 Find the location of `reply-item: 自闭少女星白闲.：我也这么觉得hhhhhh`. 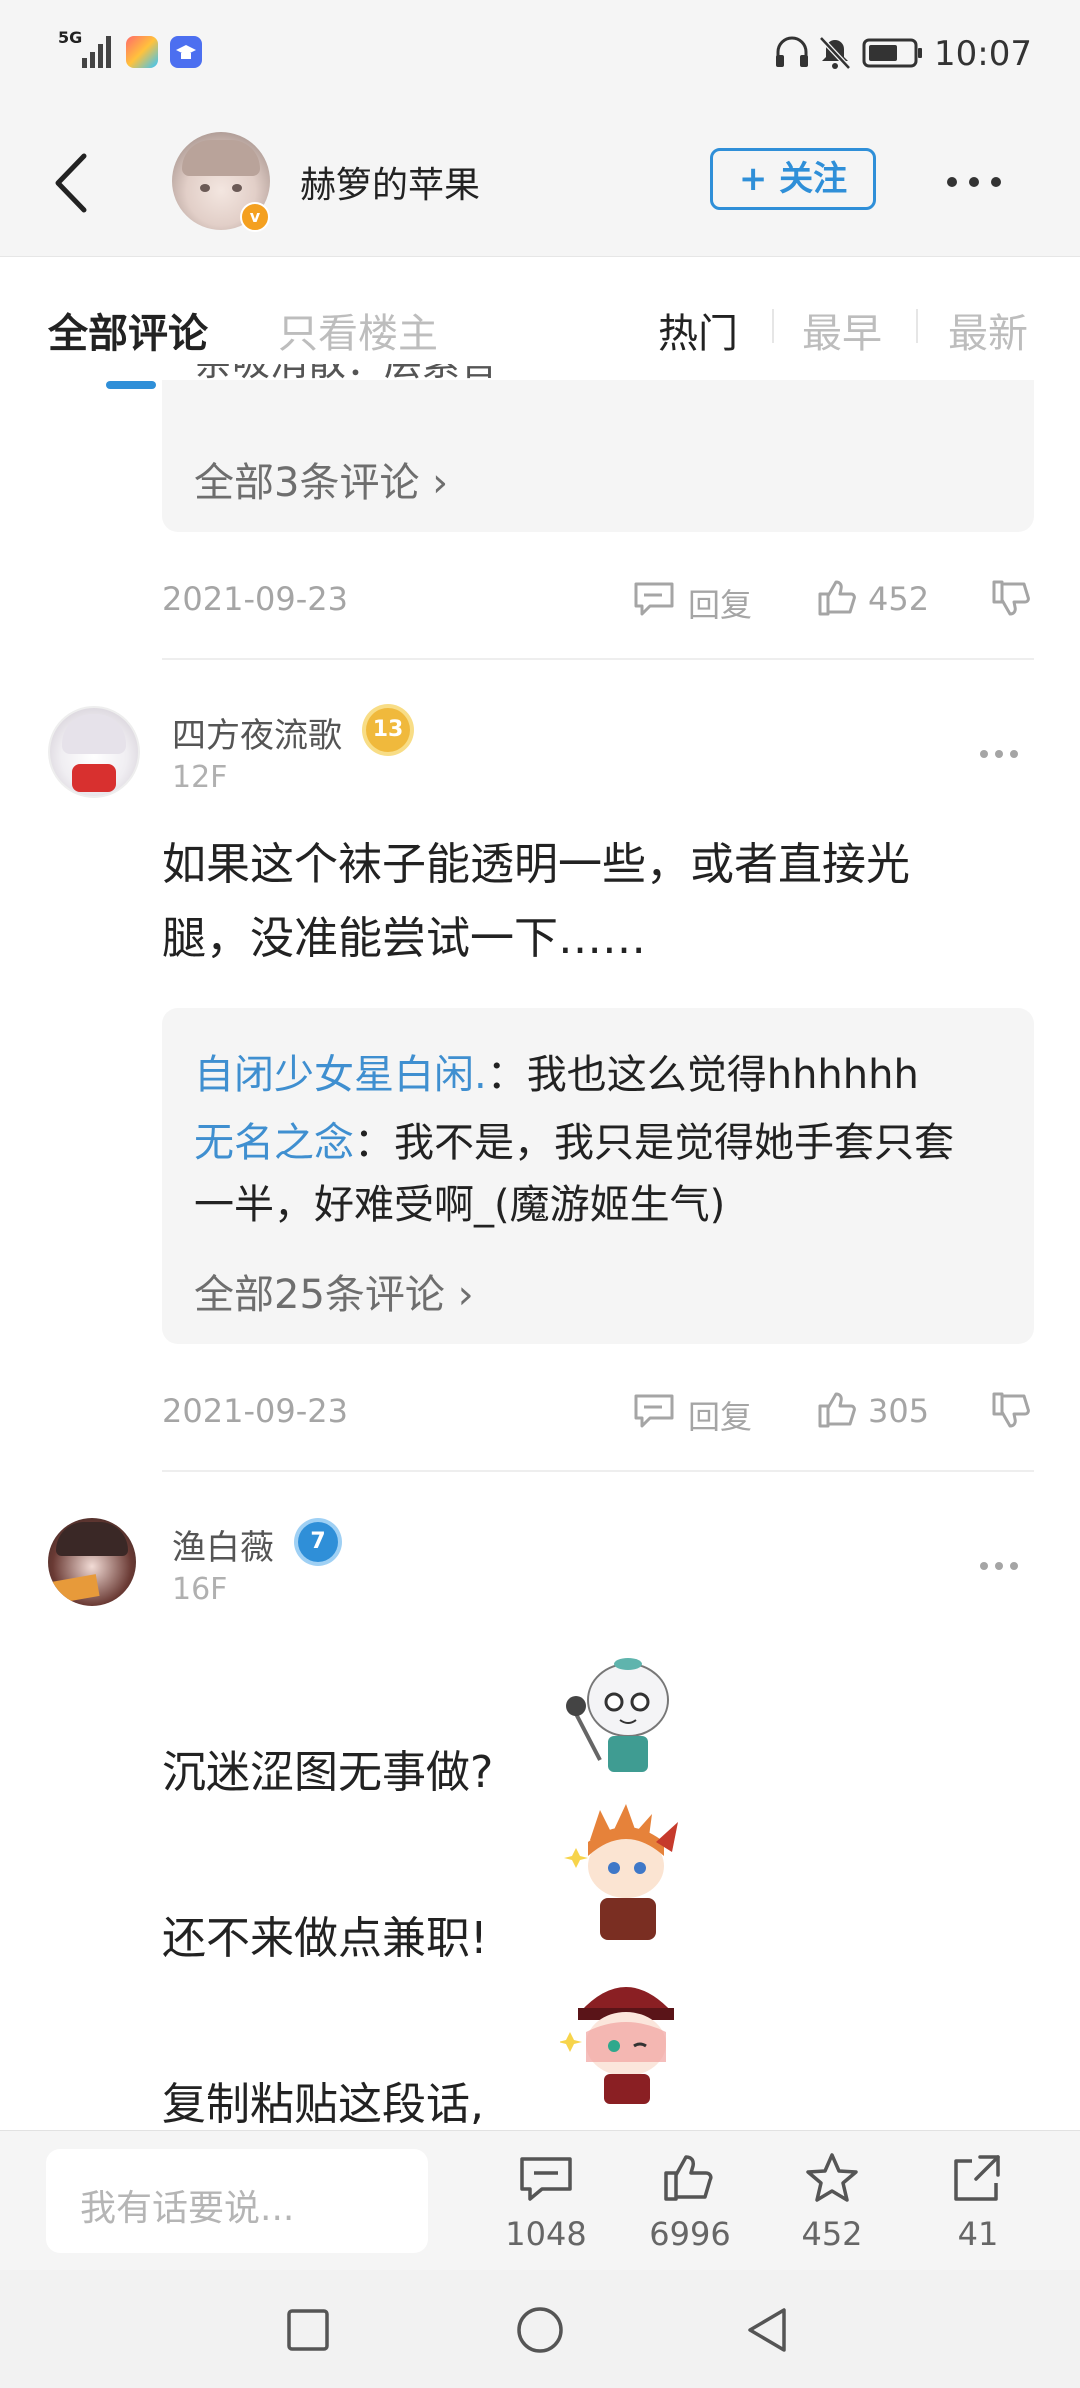

reply-item: 自闭少女星白闲.：我也这么觉得hhhhhh is located at coordinates (556, 1075).